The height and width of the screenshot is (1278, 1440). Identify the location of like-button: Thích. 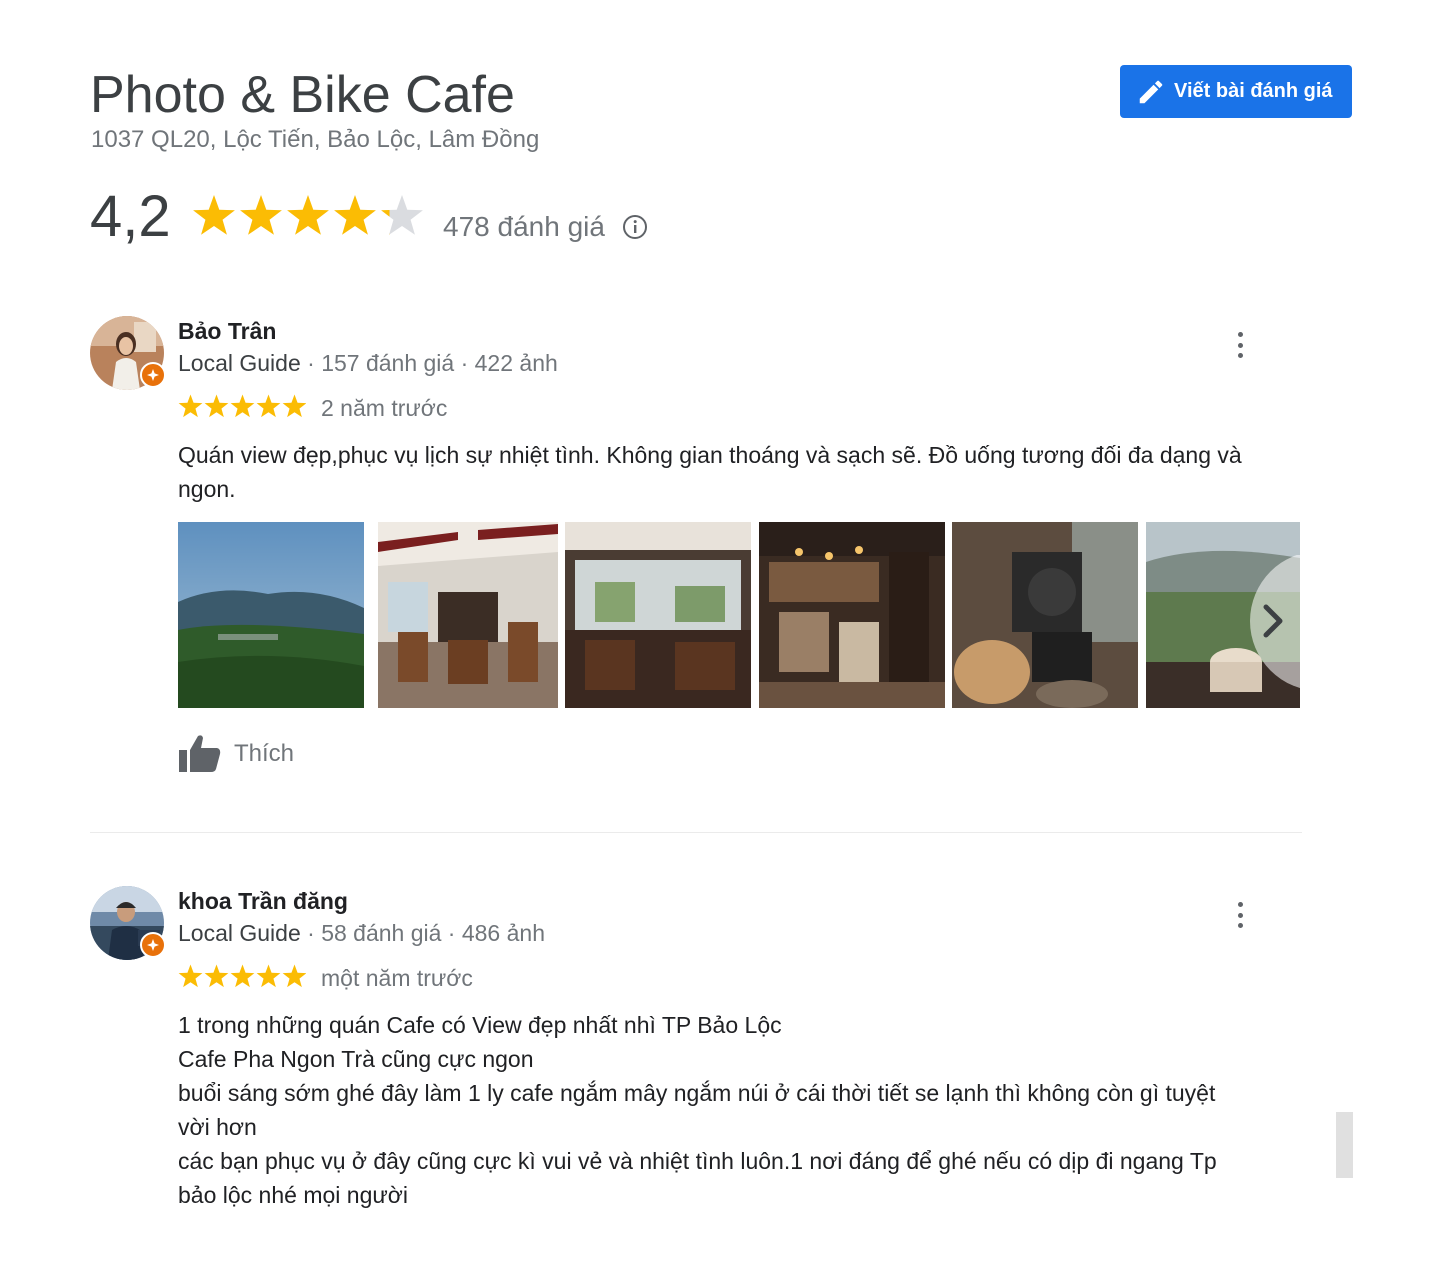
(236, 754).